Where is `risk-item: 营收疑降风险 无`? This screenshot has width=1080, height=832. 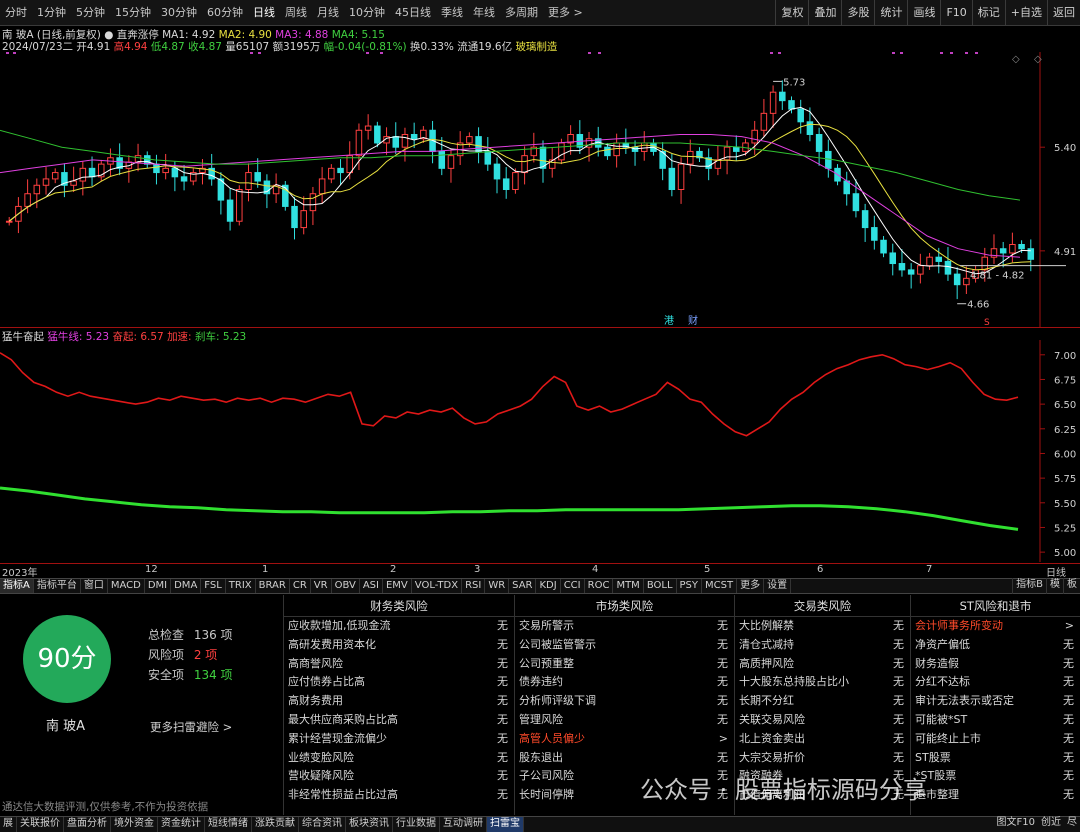 risk-item: 营收疑降风险 无 is located at coordinates (399, 776).